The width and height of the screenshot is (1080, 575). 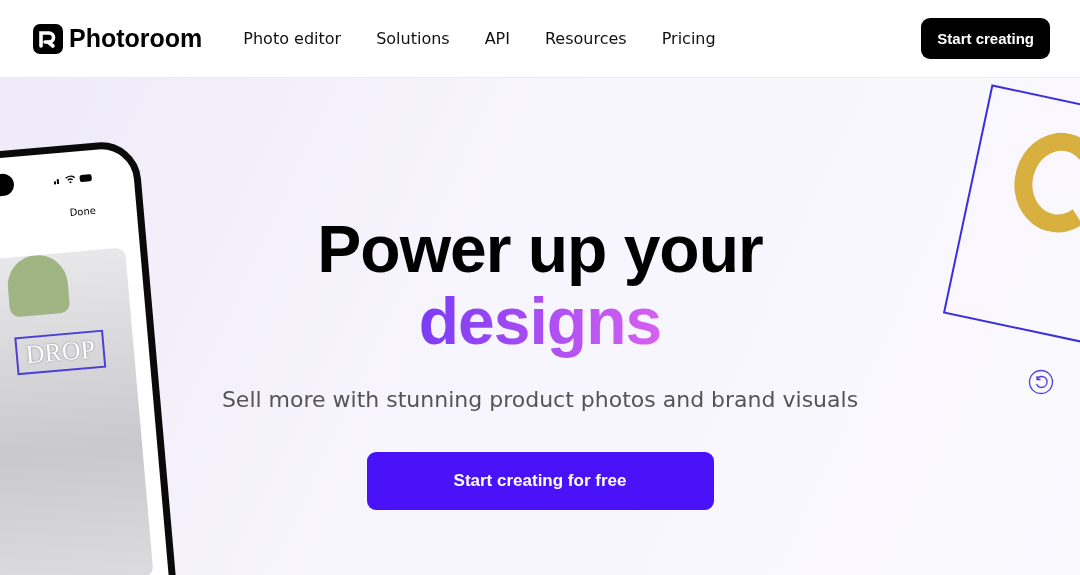 What do you see at coordinates (540, 481) in the screenshot?
I see `start-free-button: Start creating for free` at bounding box center [540, 481].